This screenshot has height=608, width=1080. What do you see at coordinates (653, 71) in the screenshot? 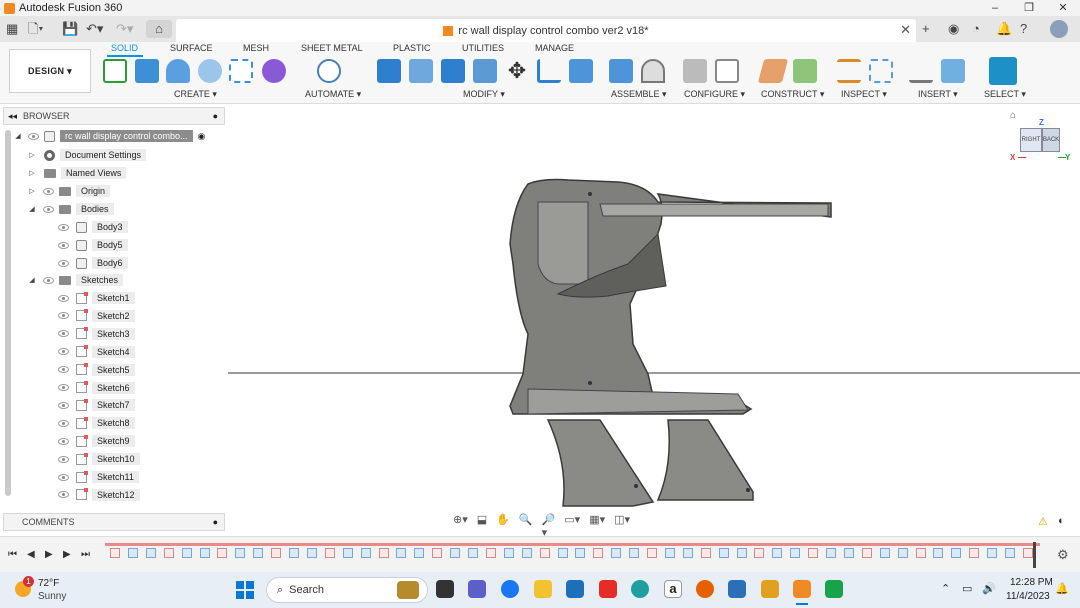
I see `joint-icon` at bounding box center [653, 71].